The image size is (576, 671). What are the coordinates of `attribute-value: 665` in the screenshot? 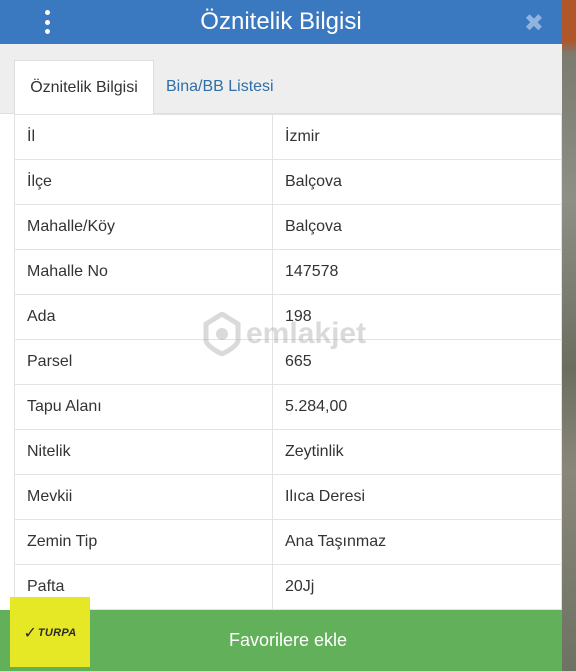 It's located at (417, 362).